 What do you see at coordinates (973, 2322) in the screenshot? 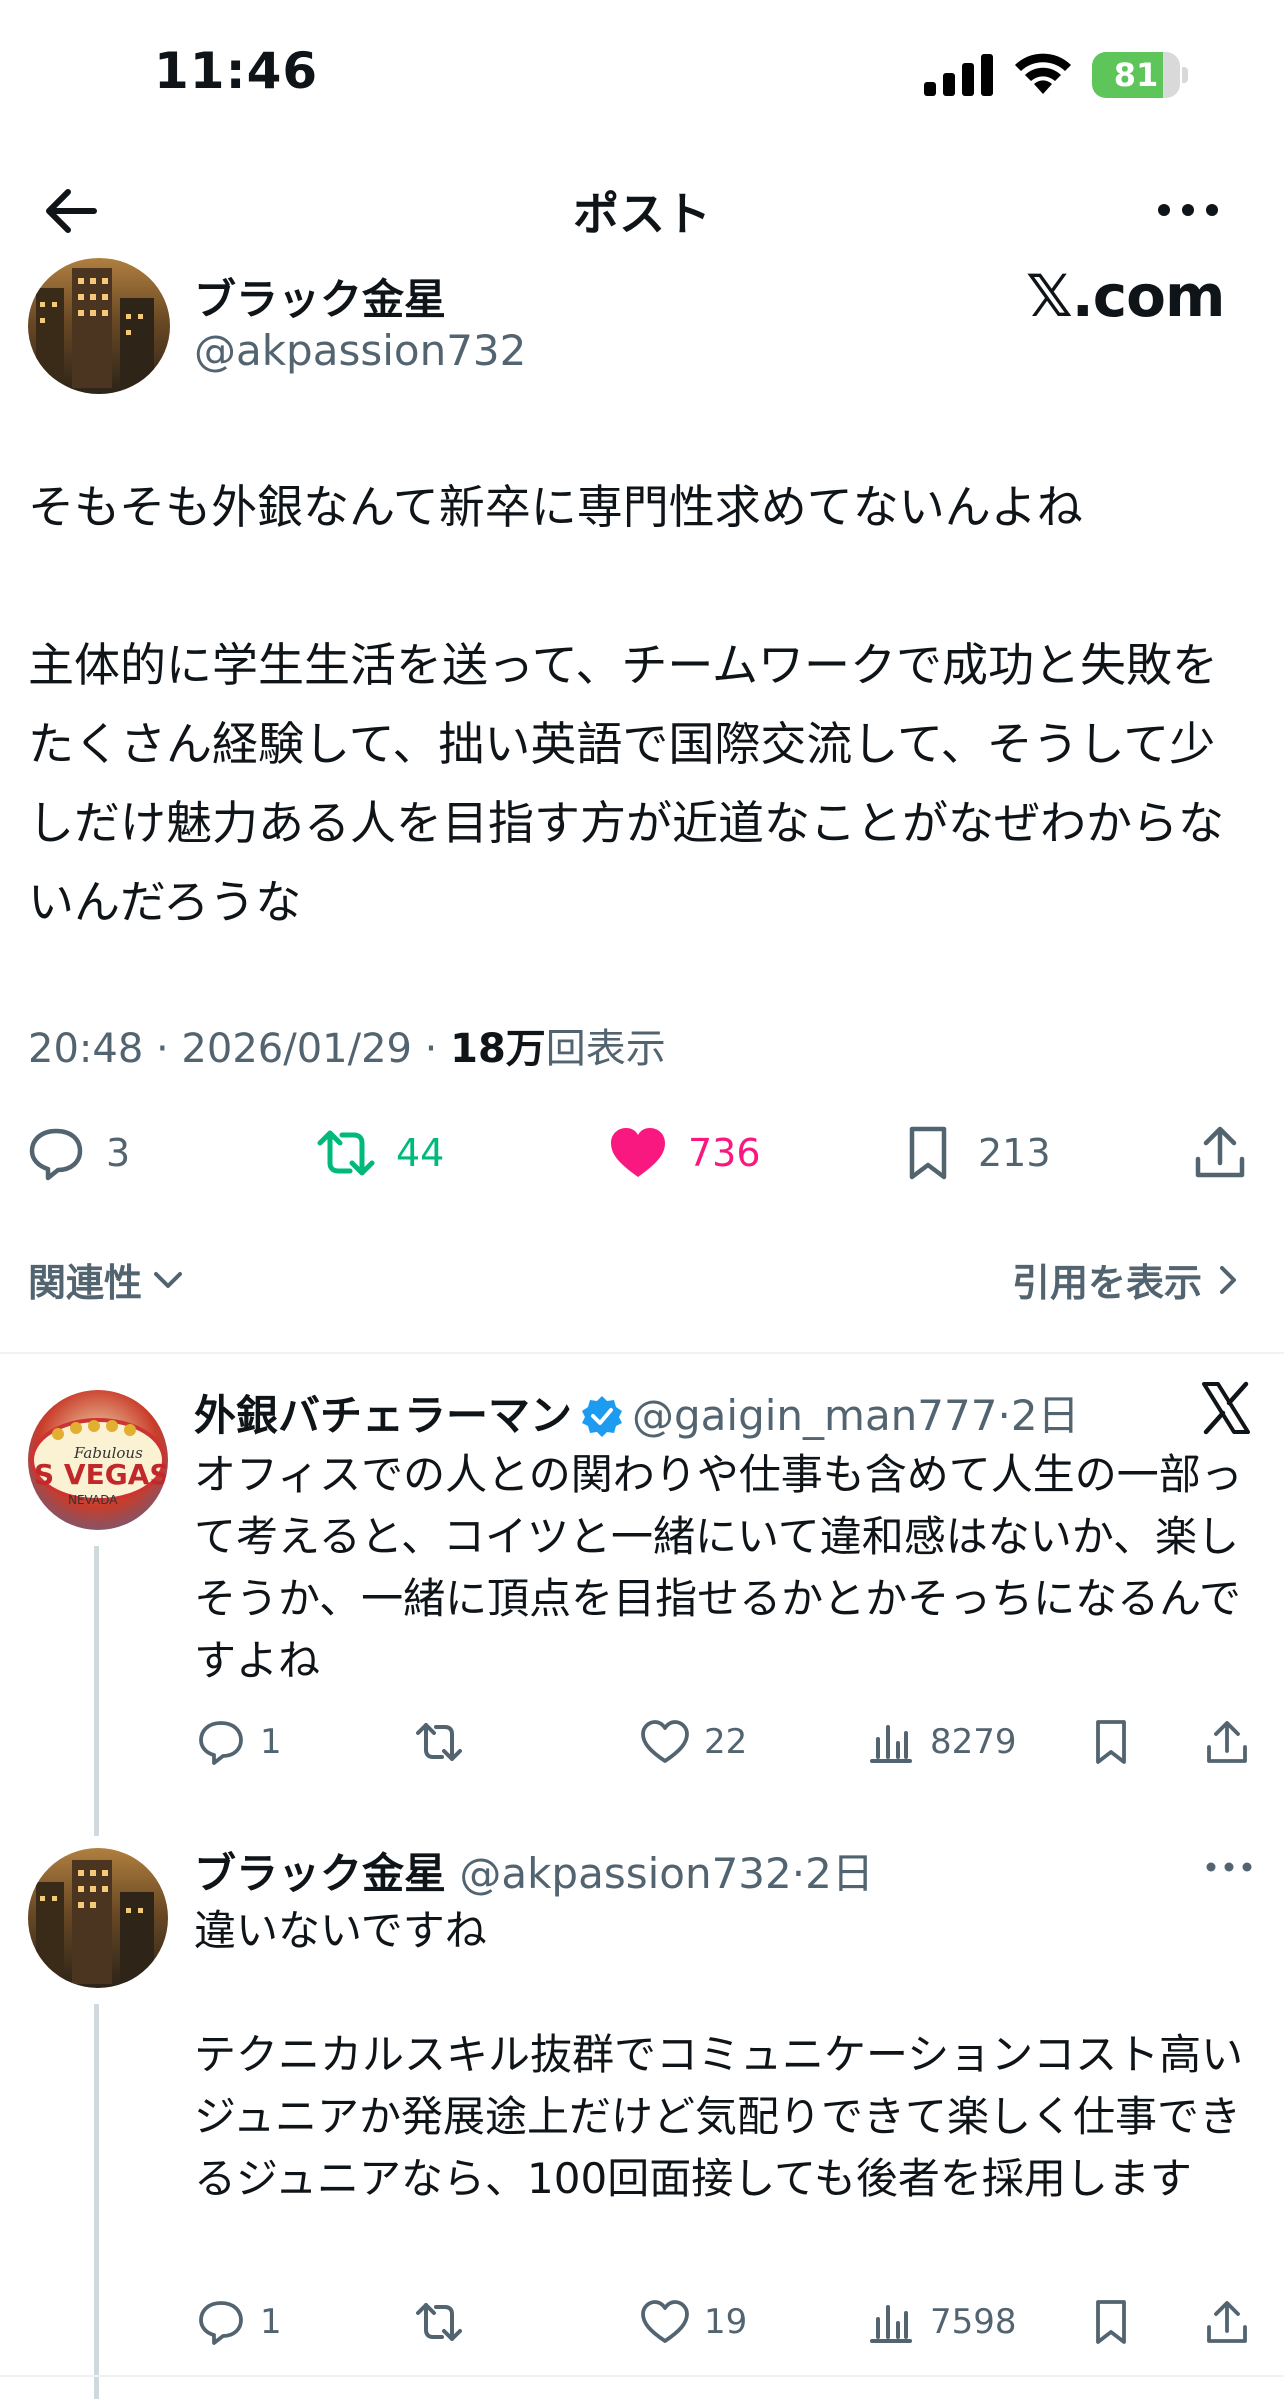
I see `reply-2-view-count: 7598` at bounding box center [973, 2322].